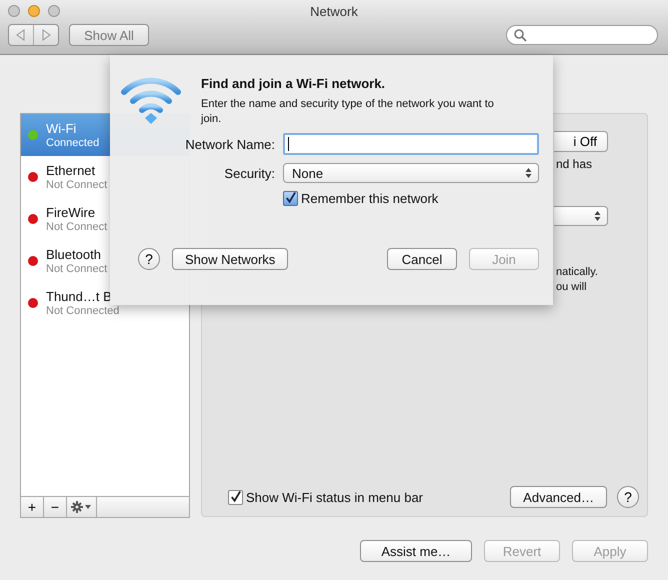  What do you see at coordinates (34, 11) in the screenshot?
I see `minimize-icon` at bounding box center [34, 11].